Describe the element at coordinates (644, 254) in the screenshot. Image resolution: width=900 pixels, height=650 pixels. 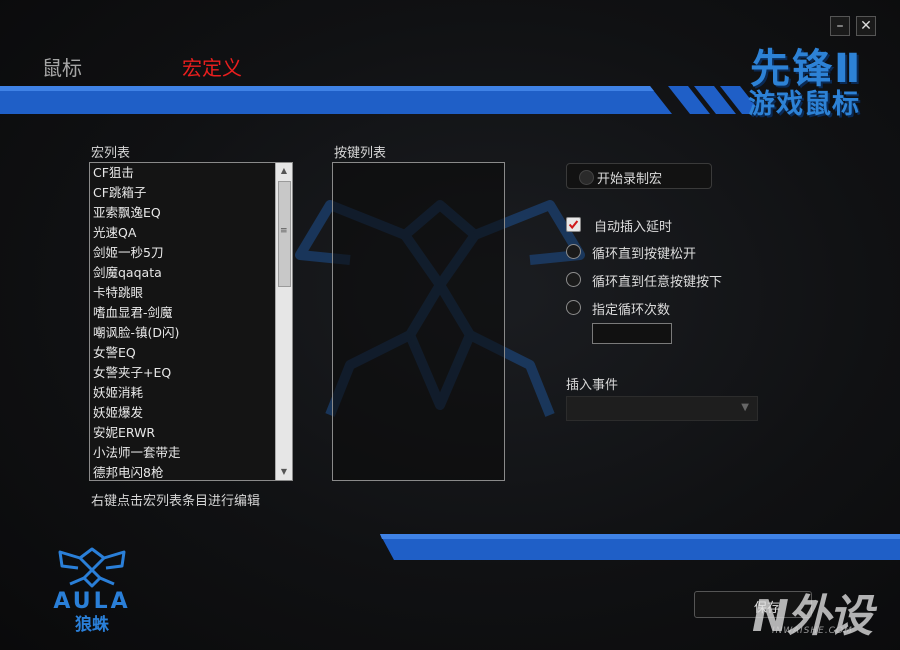
I see `option-label: 循环直到按键松开` at that location.